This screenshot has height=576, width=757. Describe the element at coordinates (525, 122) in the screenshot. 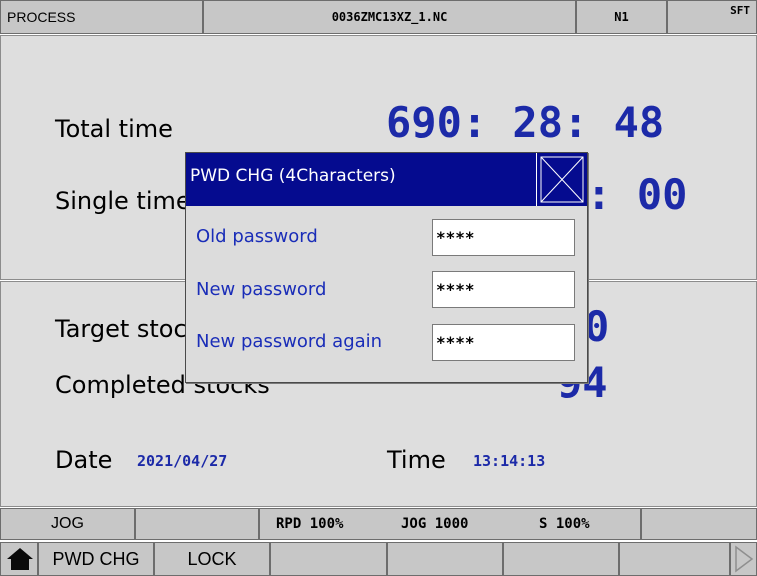

I see `total-time-value: 690: 28: 48` at that location.